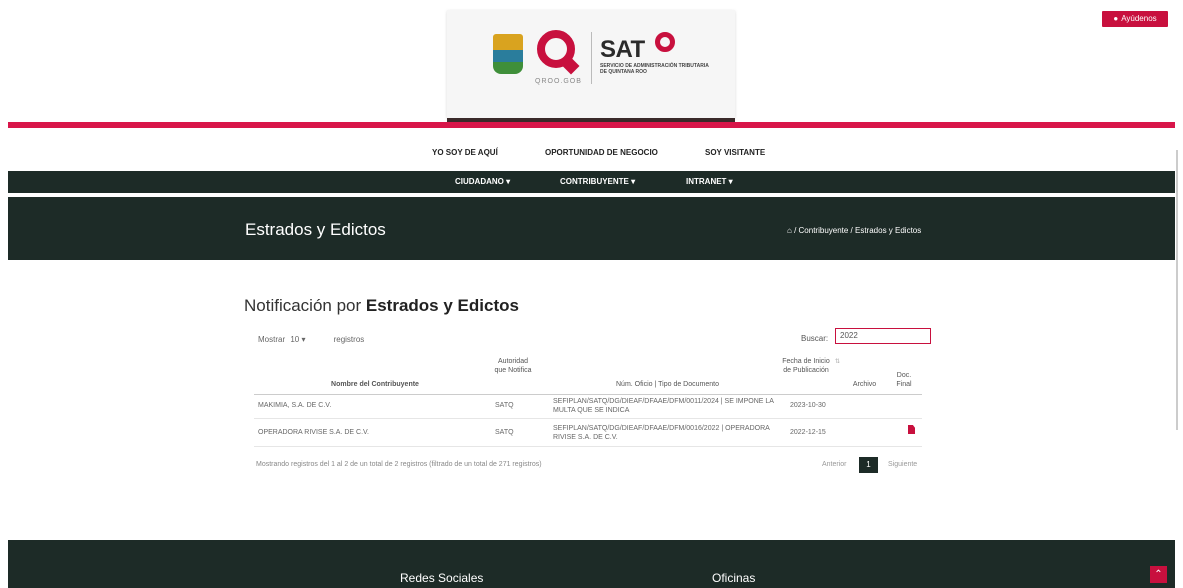 This screenshot has width=1183, height=588. Describe the element at coordinates (513, 366) in the screenshot. I see `col-header-autoridad: Autoridad que Notifica` at that location.